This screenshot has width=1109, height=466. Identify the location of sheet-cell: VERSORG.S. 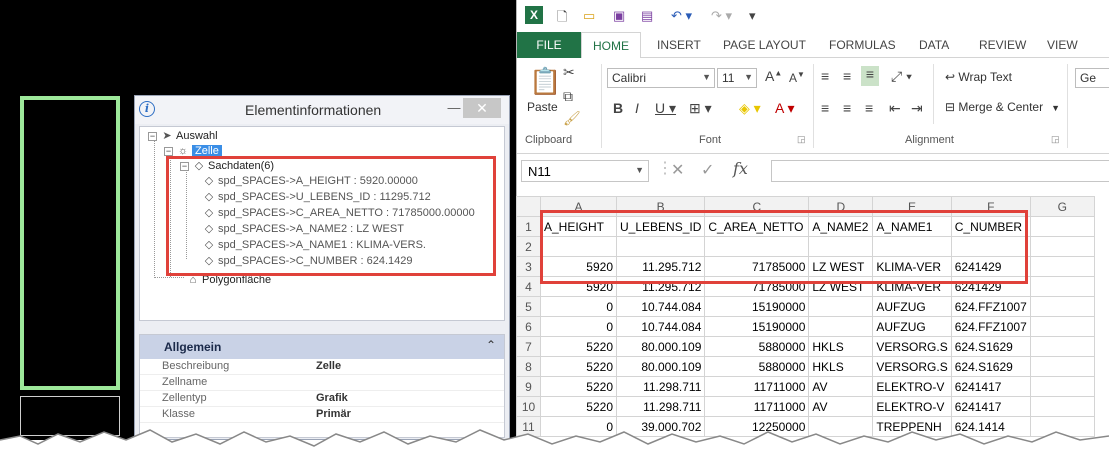
(912, 346).